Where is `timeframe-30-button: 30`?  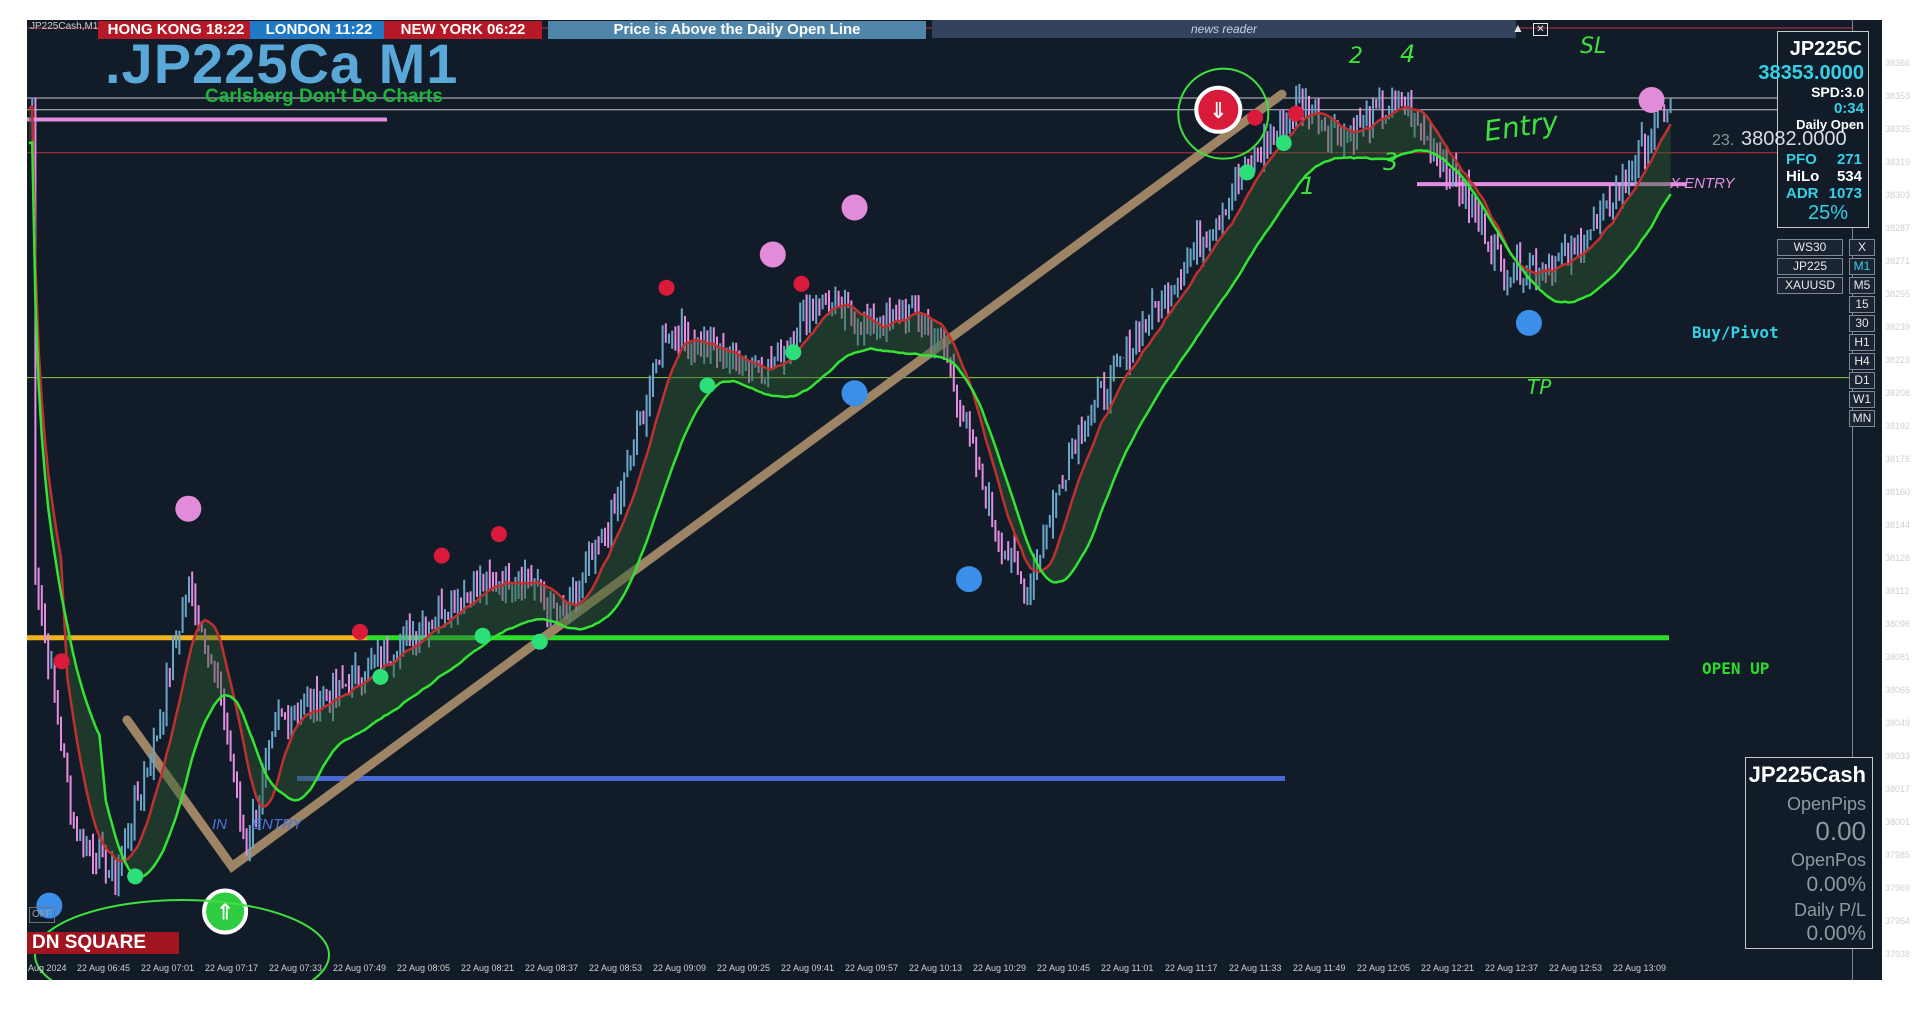 timeframe-30-button: 30 is located at coordinates (1862, 323).